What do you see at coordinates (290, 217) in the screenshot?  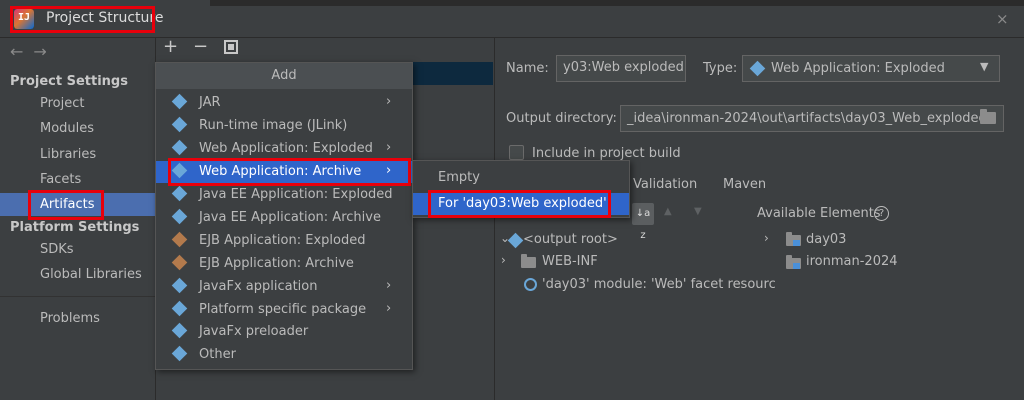 I see `menu-item-label: Java EE Application: Archive` at bounding box center [290, 217].